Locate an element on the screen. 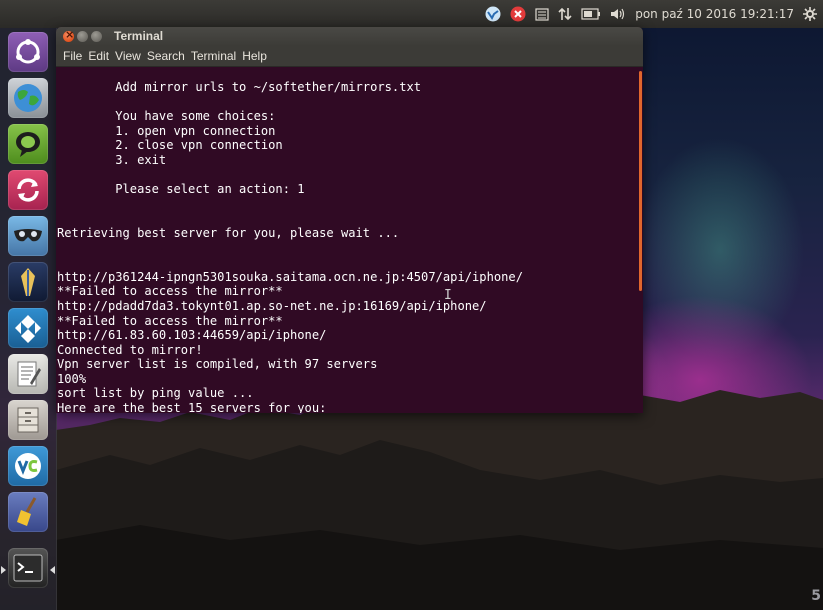 The image size is (823, 610). menu-bar: File Edit View Search Terminal Help is located at coordinates (349, 56).